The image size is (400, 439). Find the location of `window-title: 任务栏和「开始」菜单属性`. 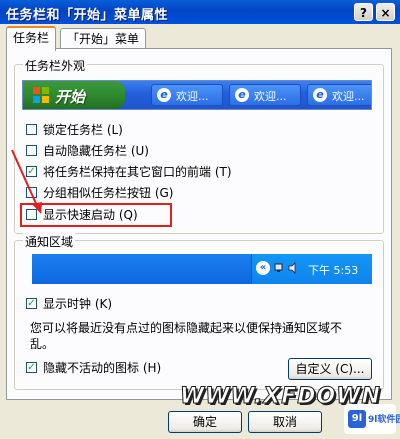

window-title: 任务栏和「开始」菜单属性 is located at coordinates (87, 15).